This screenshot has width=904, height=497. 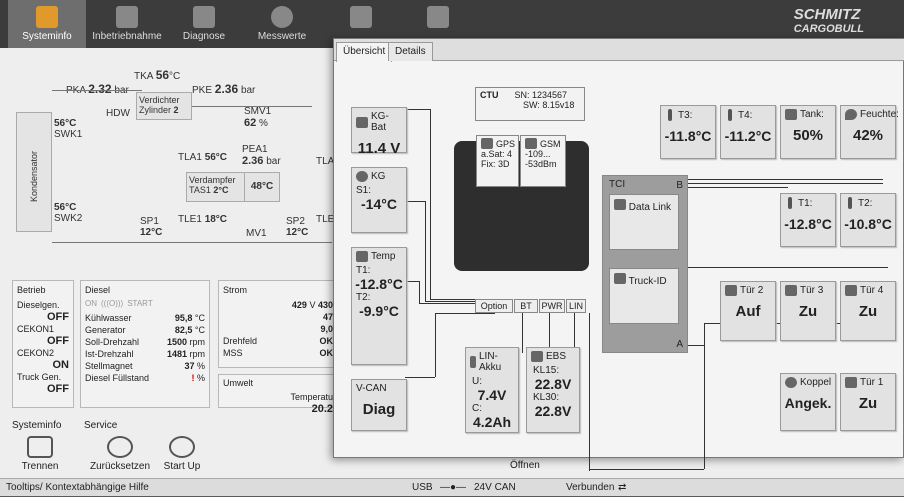 I want to click on kg-card: KG S1: -14°C, so click(x=379, y=200).